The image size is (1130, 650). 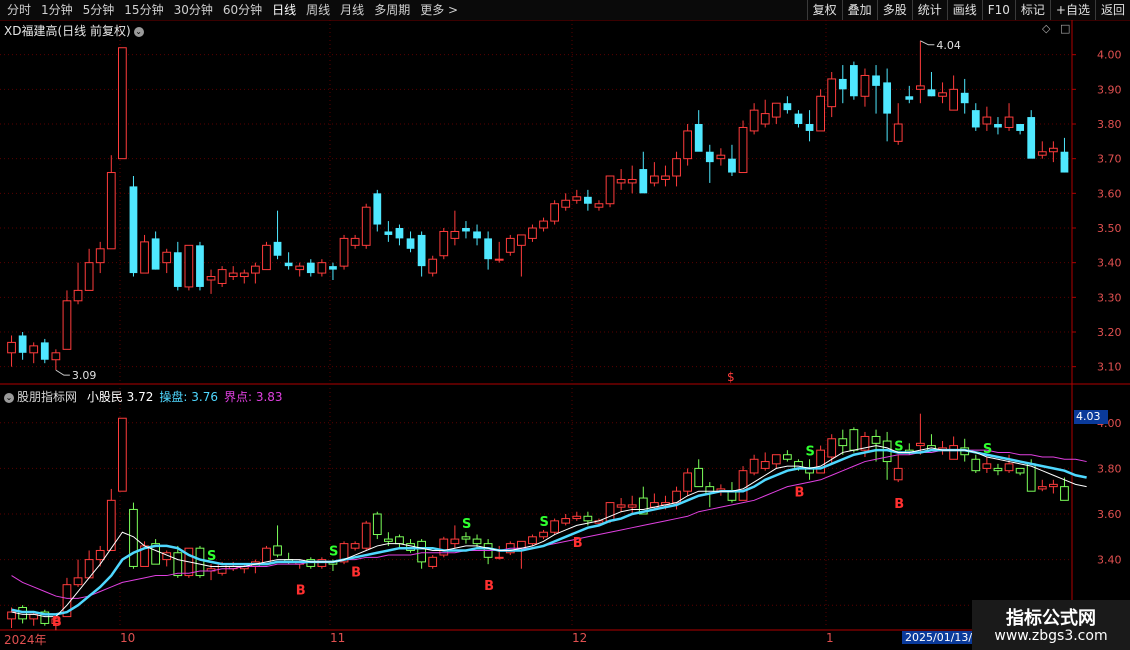 What do you see at coordinates (338, 638) in the screenshot?
I see `date-label-2: 11` at bounding box center [338, 638].